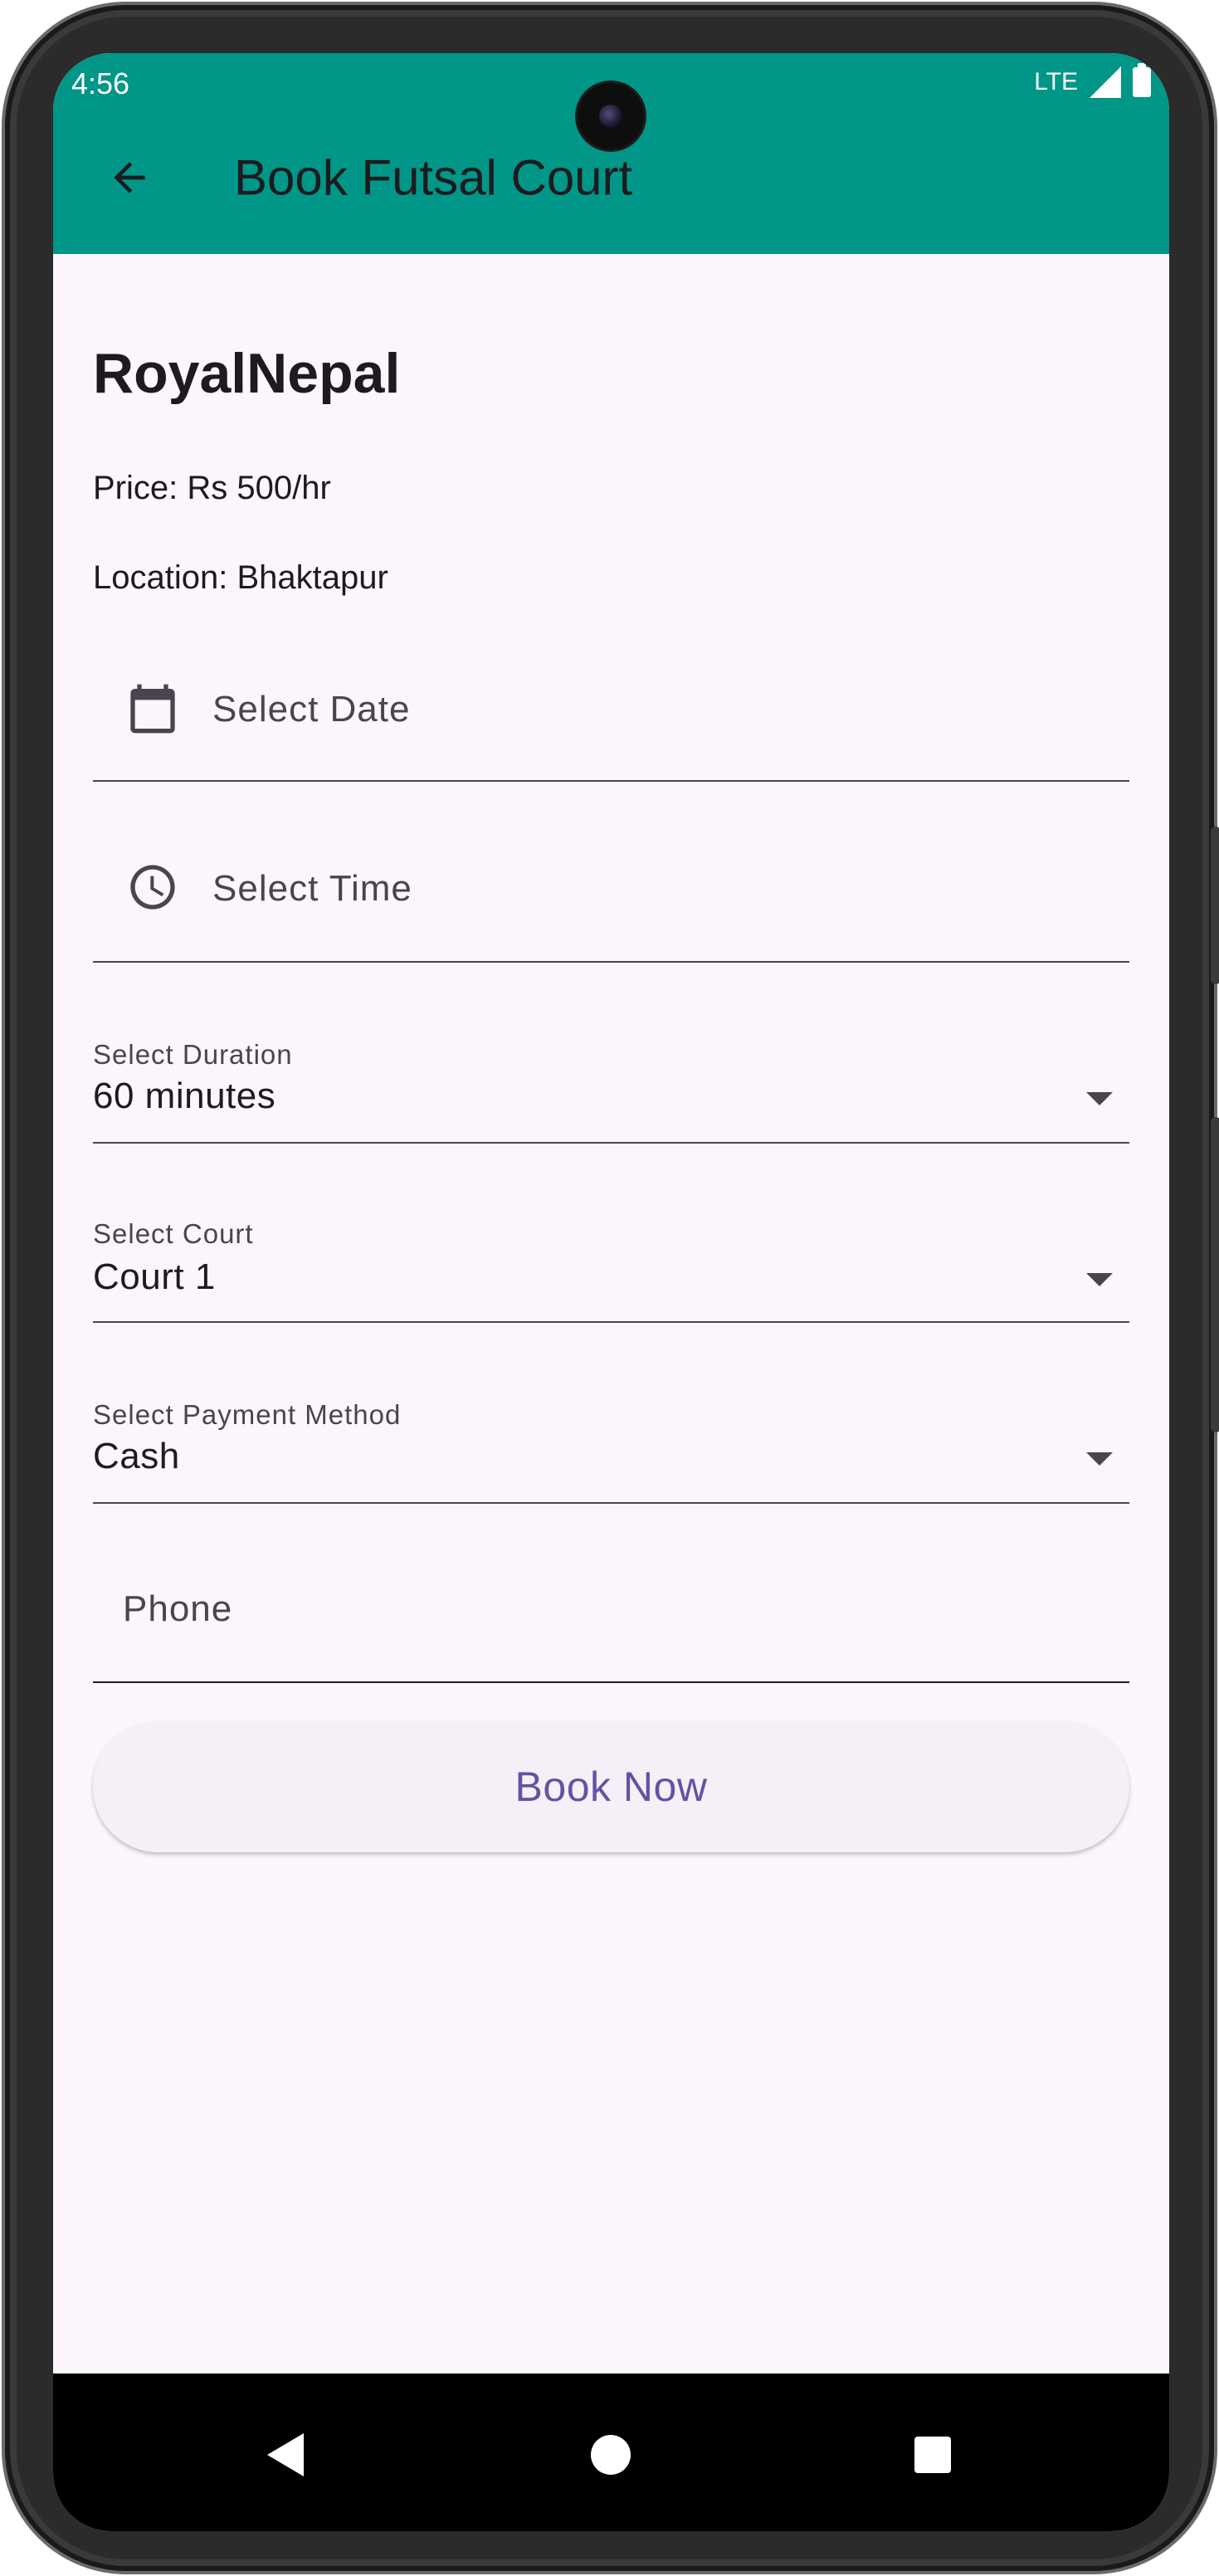  What do you see at coordinates (933, 2455) in the screenshot?
I see `nav-recents-icon` at bounding box center [933, 2455].